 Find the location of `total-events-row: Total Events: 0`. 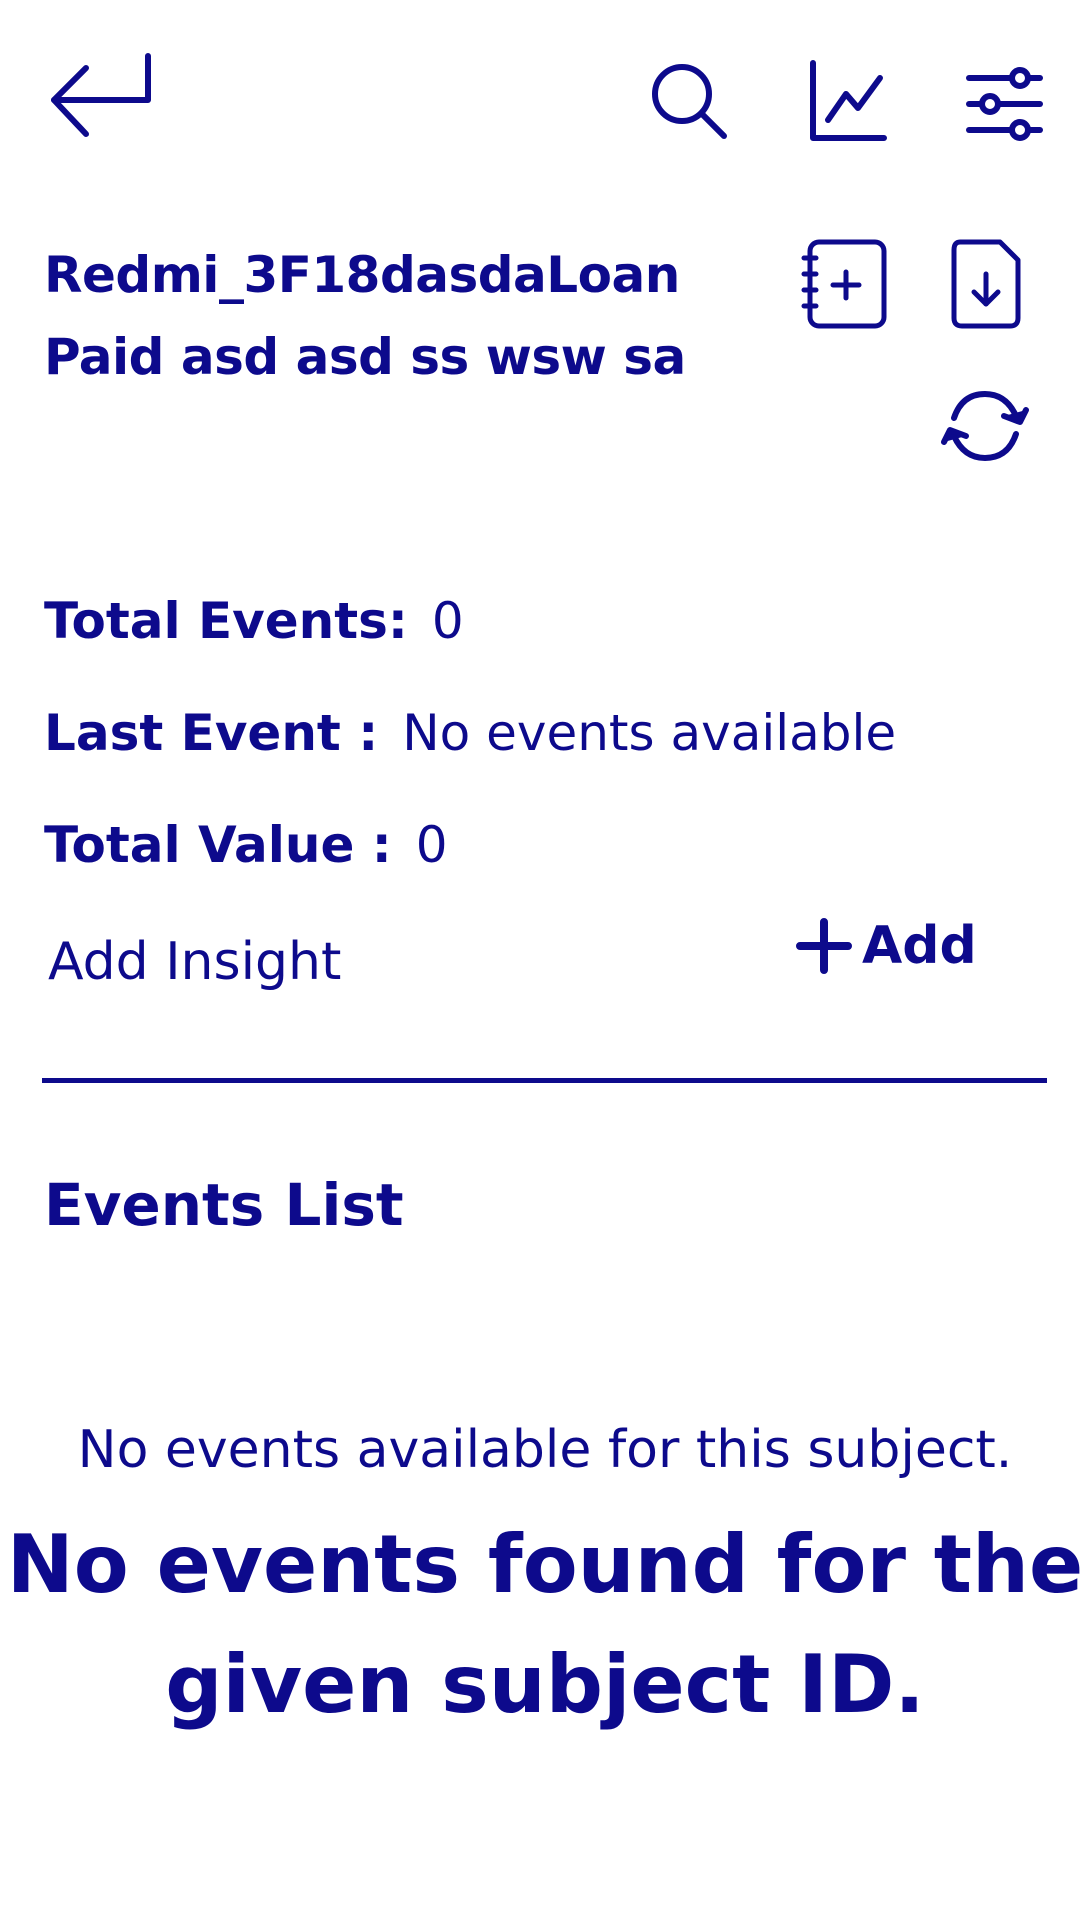

total-events-row: Total Events: 0 is located at coordinates (254, 621).